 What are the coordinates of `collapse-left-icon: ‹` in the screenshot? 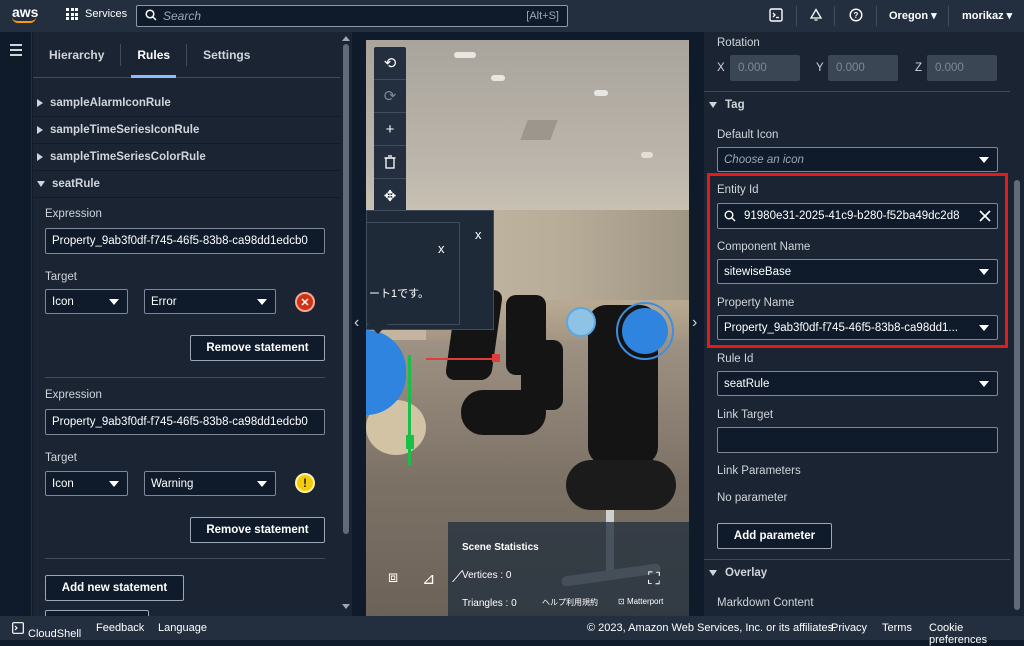 It's located at (356, 323).